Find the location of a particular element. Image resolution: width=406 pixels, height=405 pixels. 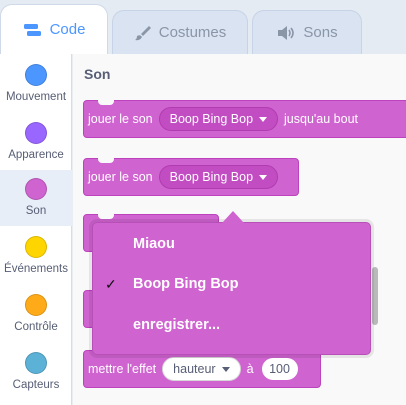

speaker-icon is located at coordinates (286, 33).